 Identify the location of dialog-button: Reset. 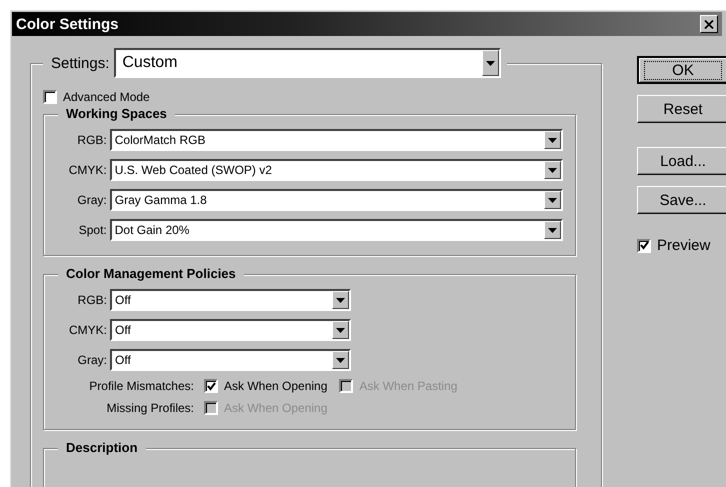
(681, 109).